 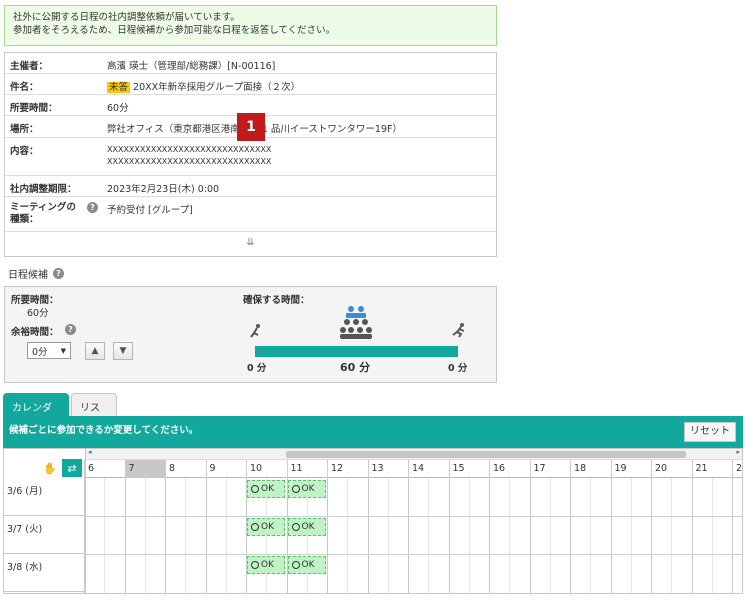 What do you see at coordinates (469, 469) in the screenshot?
I see `hour-label: 15` at bounding box center [469, 469].